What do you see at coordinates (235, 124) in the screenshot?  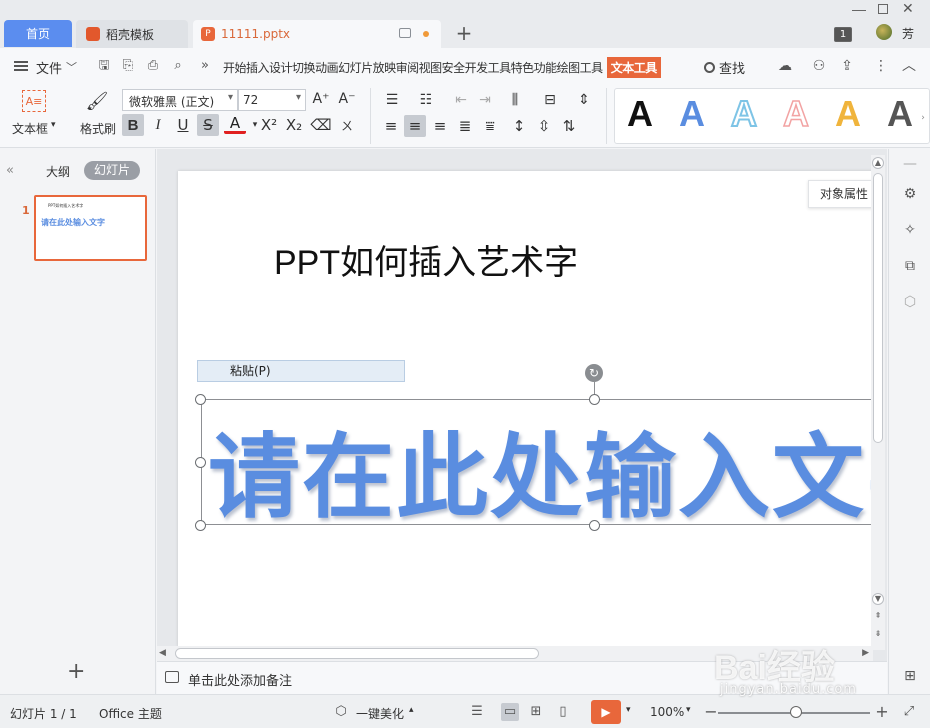 I see `font-color-button: A` at bounding box center [235, 124].